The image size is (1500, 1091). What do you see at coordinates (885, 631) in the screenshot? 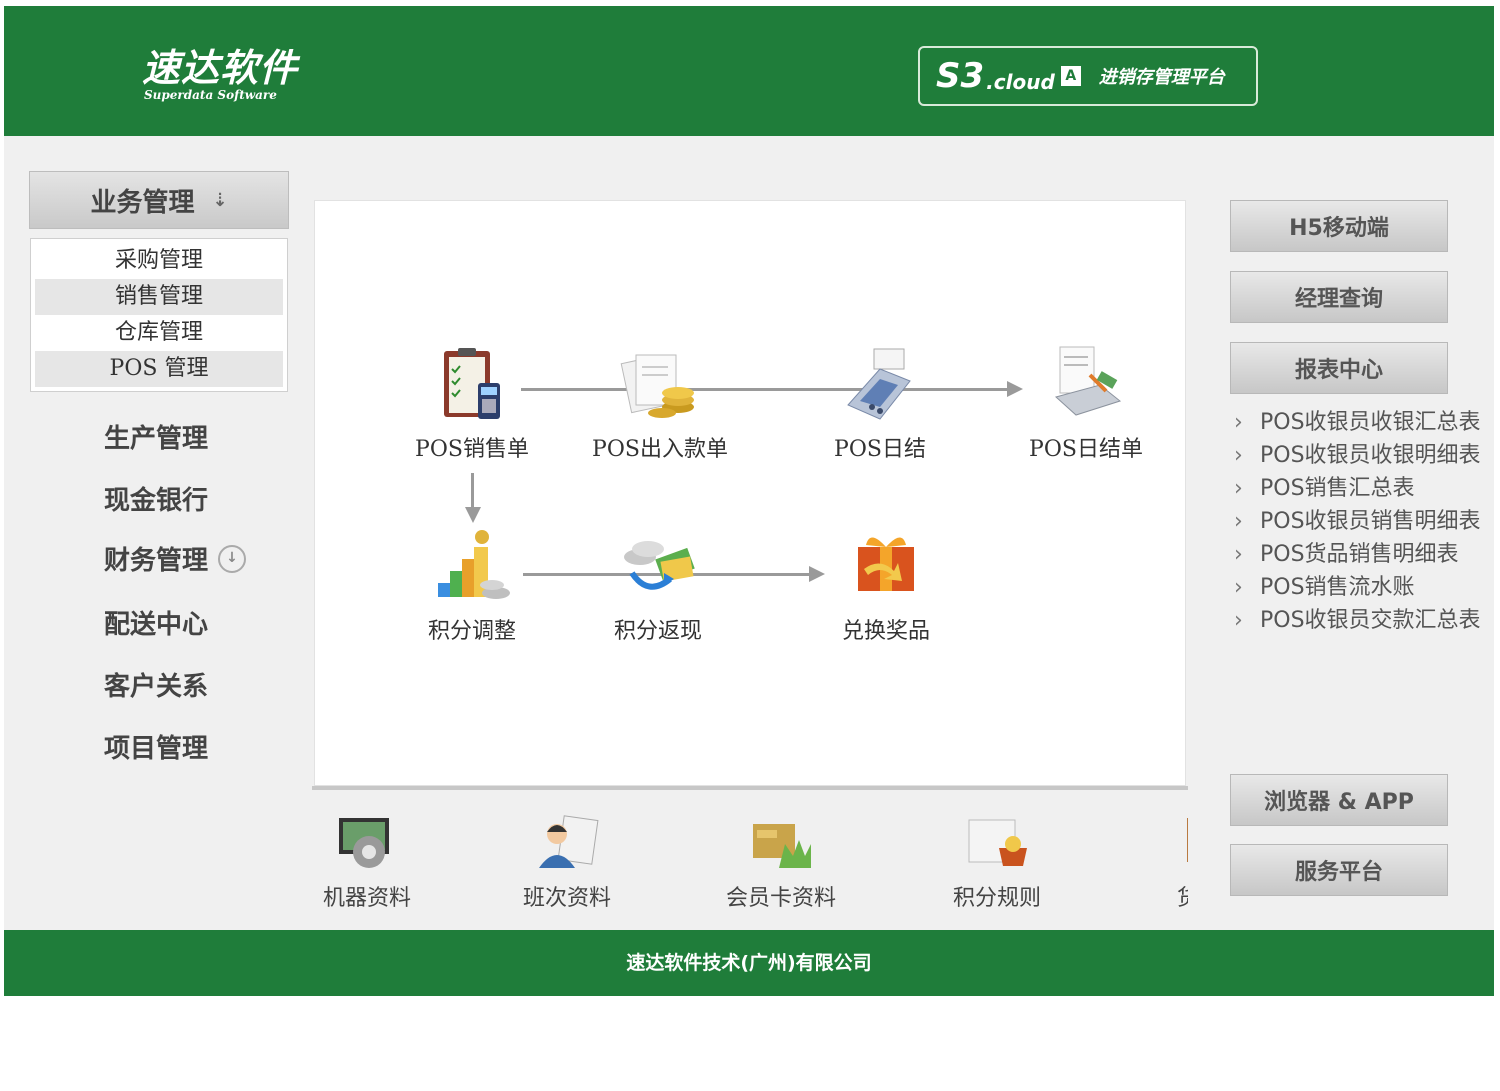
I see `flow-node-label: 兑换奖品` at bounding box center [885, 631].